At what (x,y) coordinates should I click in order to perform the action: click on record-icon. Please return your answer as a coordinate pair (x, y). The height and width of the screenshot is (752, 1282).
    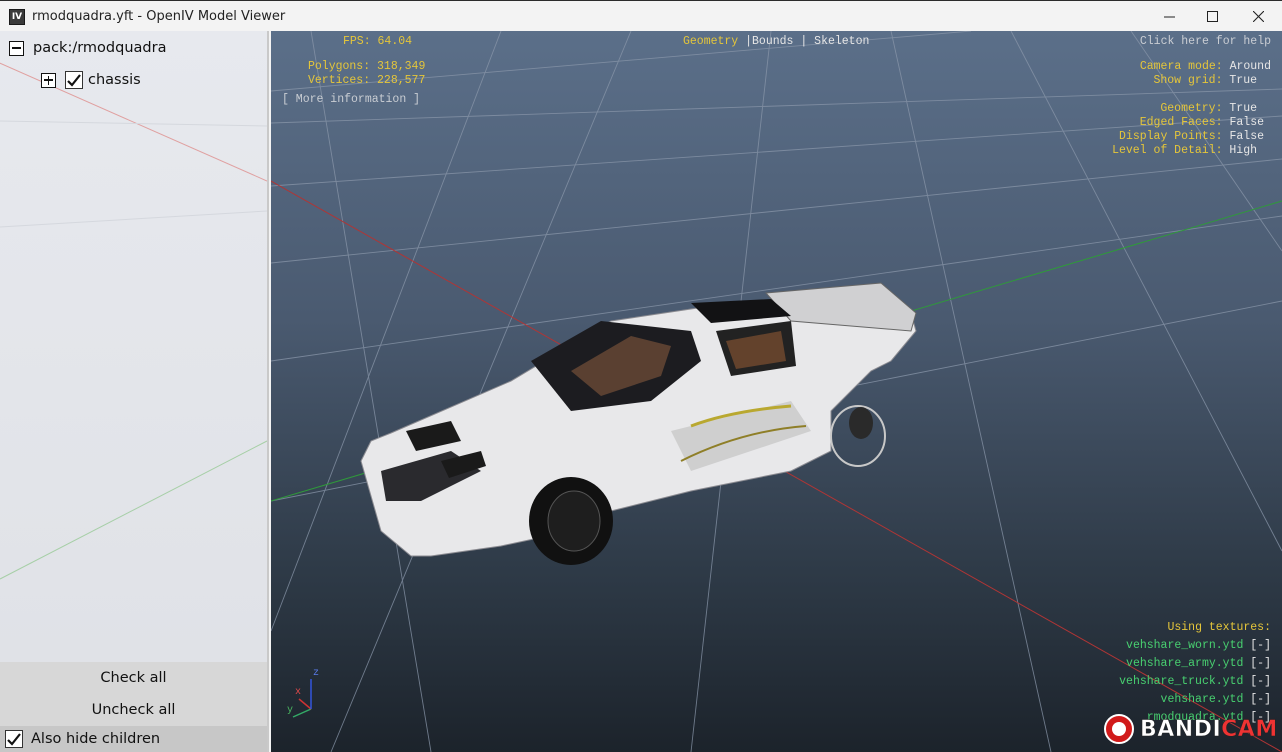
    Looking at the image, I should click on (1119, 729).